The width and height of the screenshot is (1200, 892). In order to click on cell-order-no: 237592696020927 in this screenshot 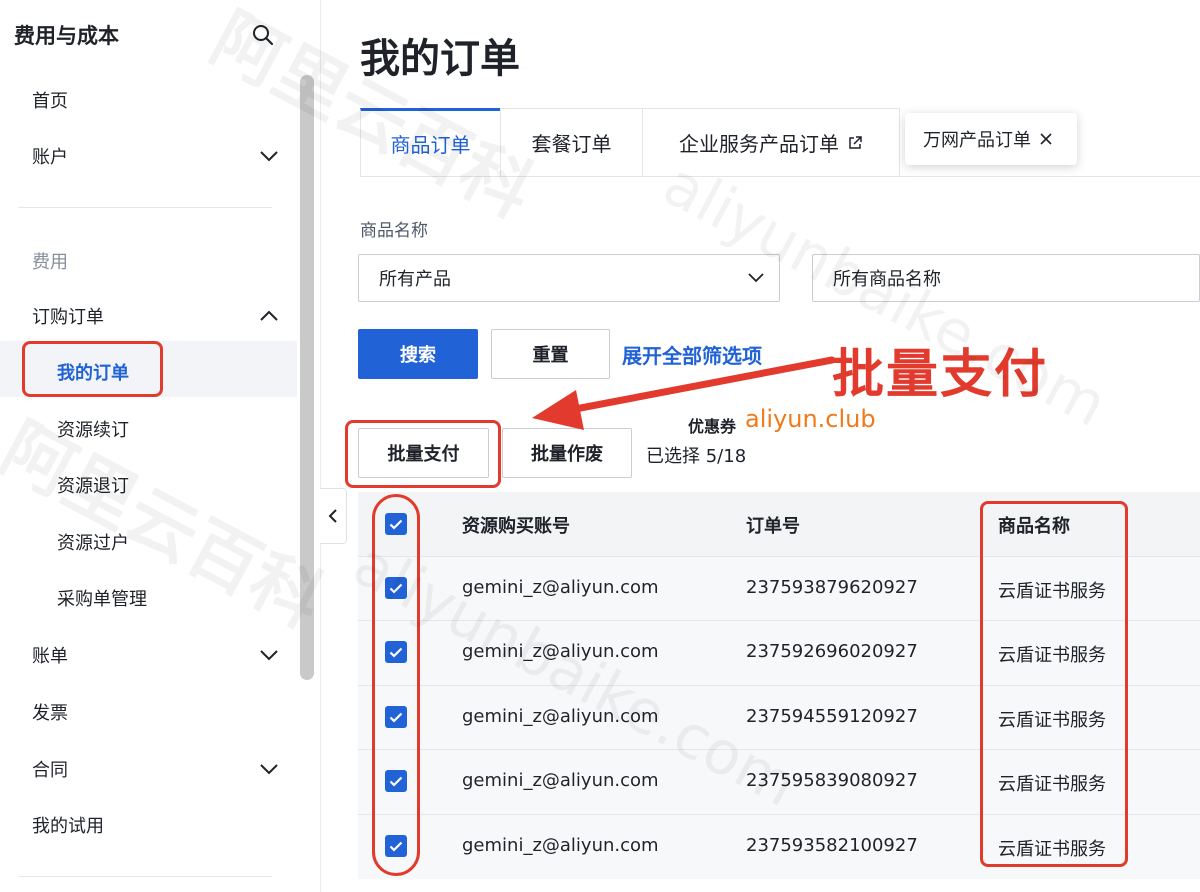, I will do `click(832, 651)`.